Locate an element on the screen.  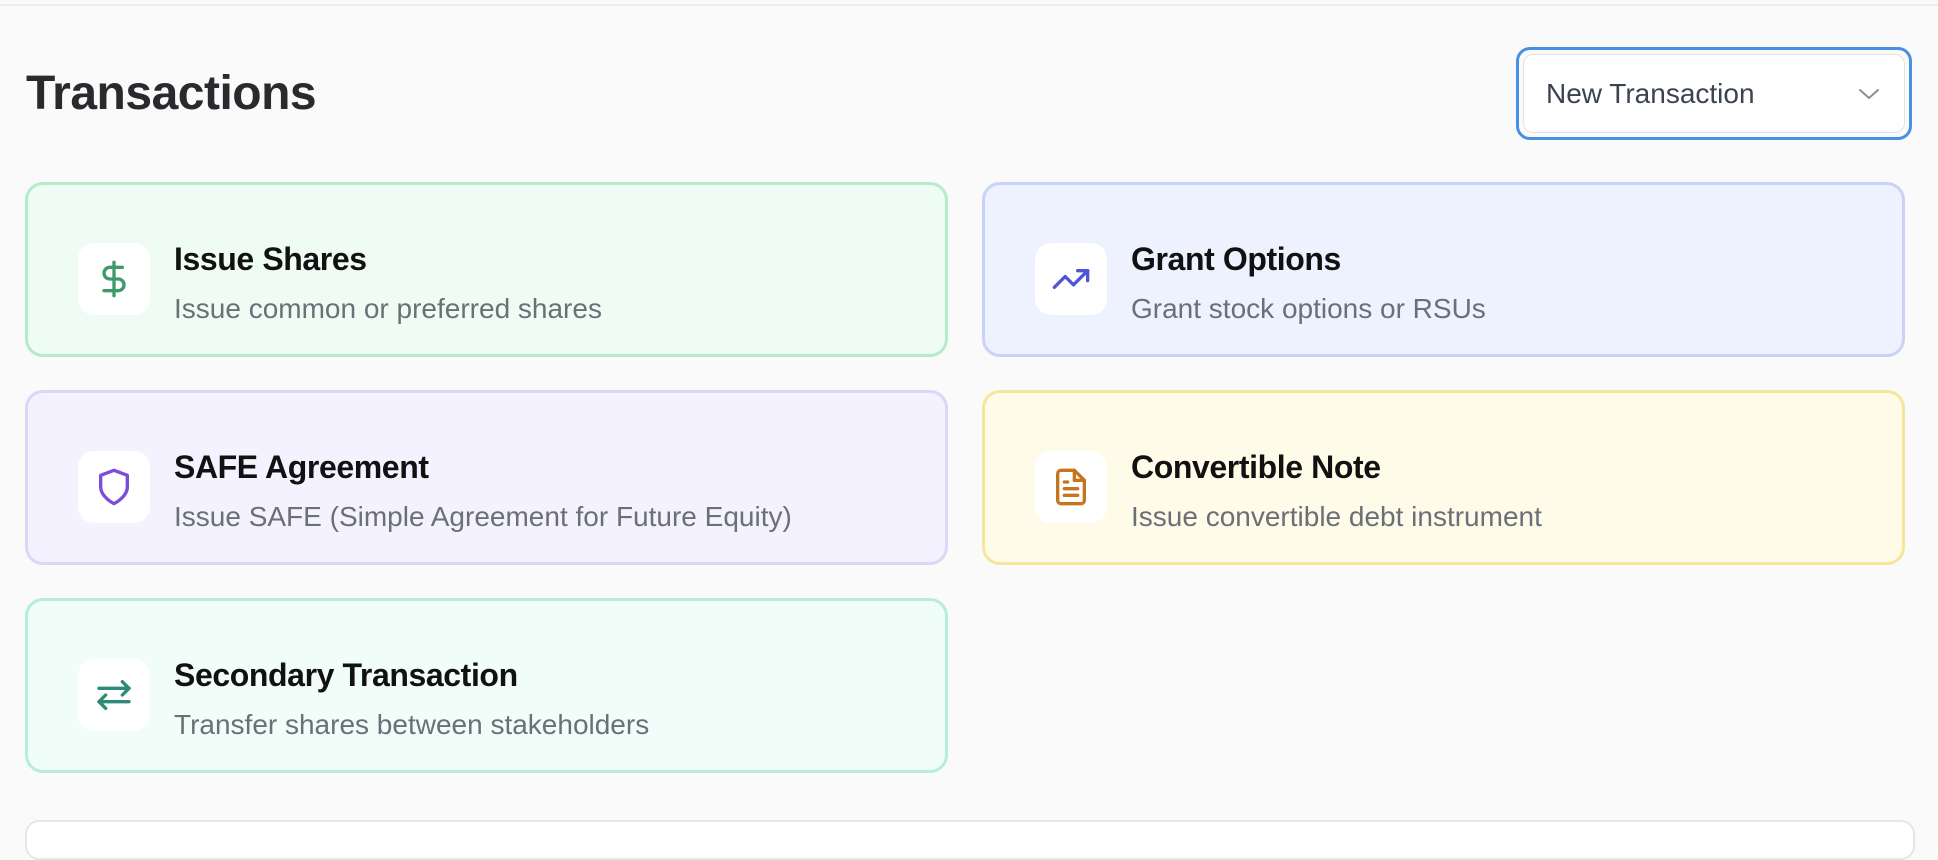
trending-up-icon is located at coordinates (1071, 279).